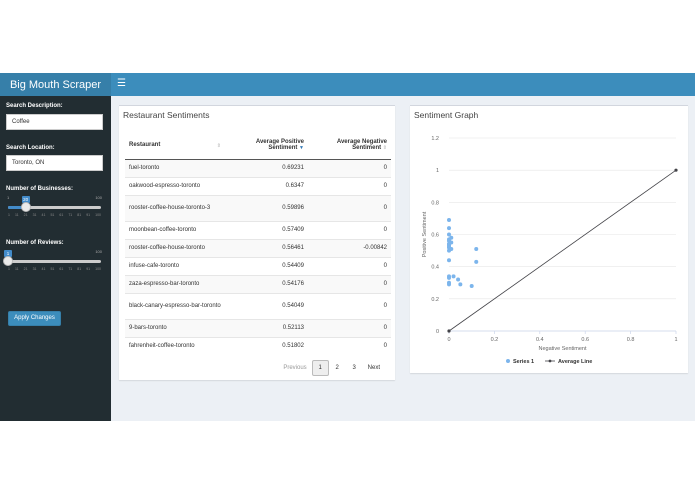  Describe the element at coordinates (55, 84) in the screenshot. I see `app-title: Big Mouth Scraper` at that location.